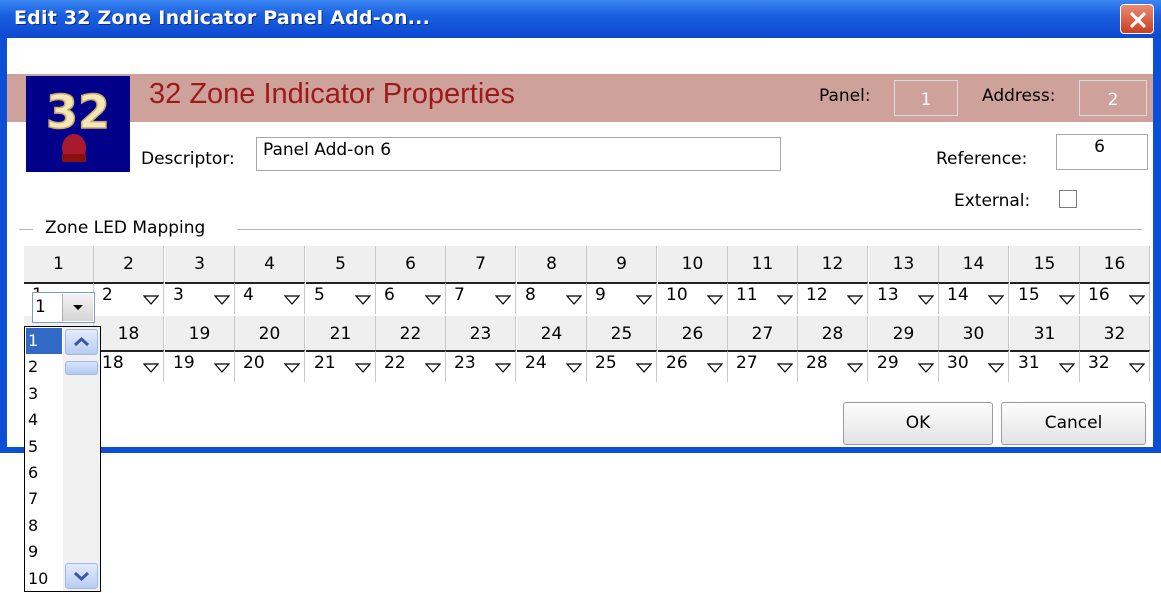 The image size is (1161, 593). What do you see at coordinates (81, 342) in the screenshot?
I see `scroll-up-button` at bounding box center [81, 342].